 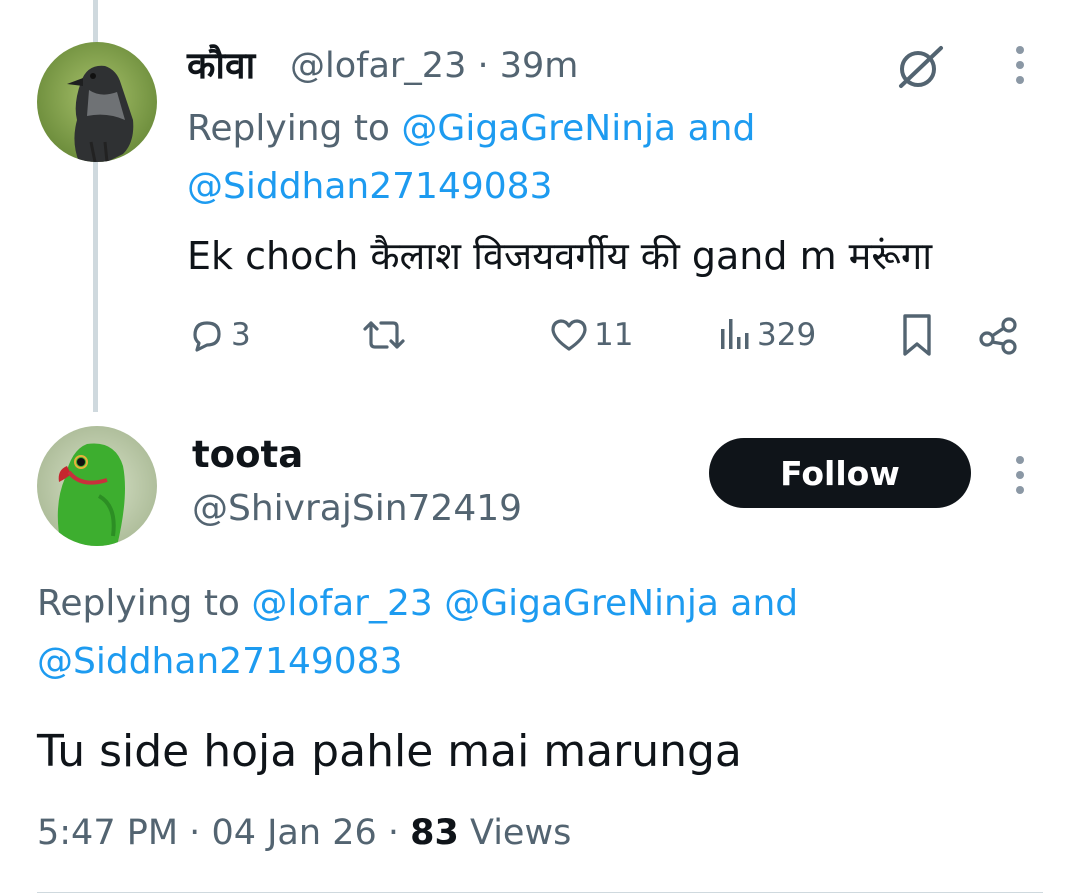 What do you see at coordinates (247, 455) in the screenshot?
I see `display-name: toota` at bounding box center [247, 455].